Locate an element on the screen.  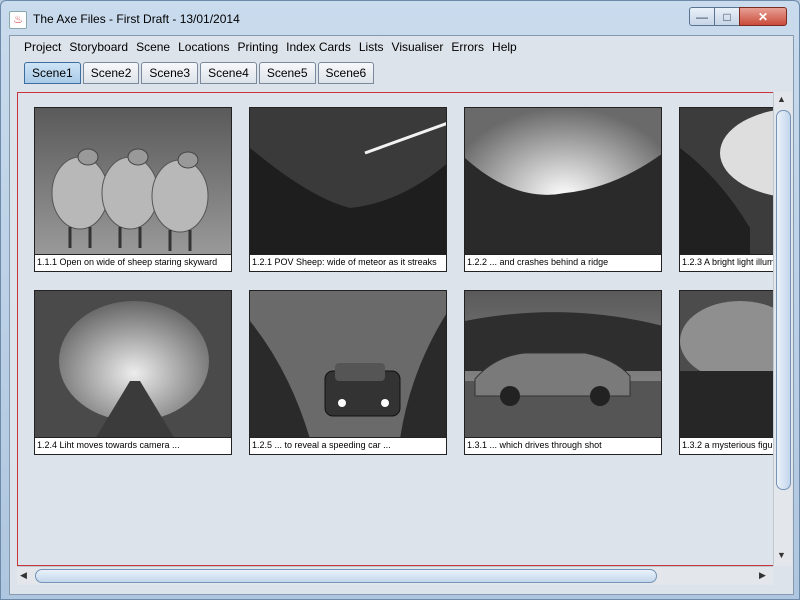
scroll-left-icon: ◀ is located at coordinates (23, 575).